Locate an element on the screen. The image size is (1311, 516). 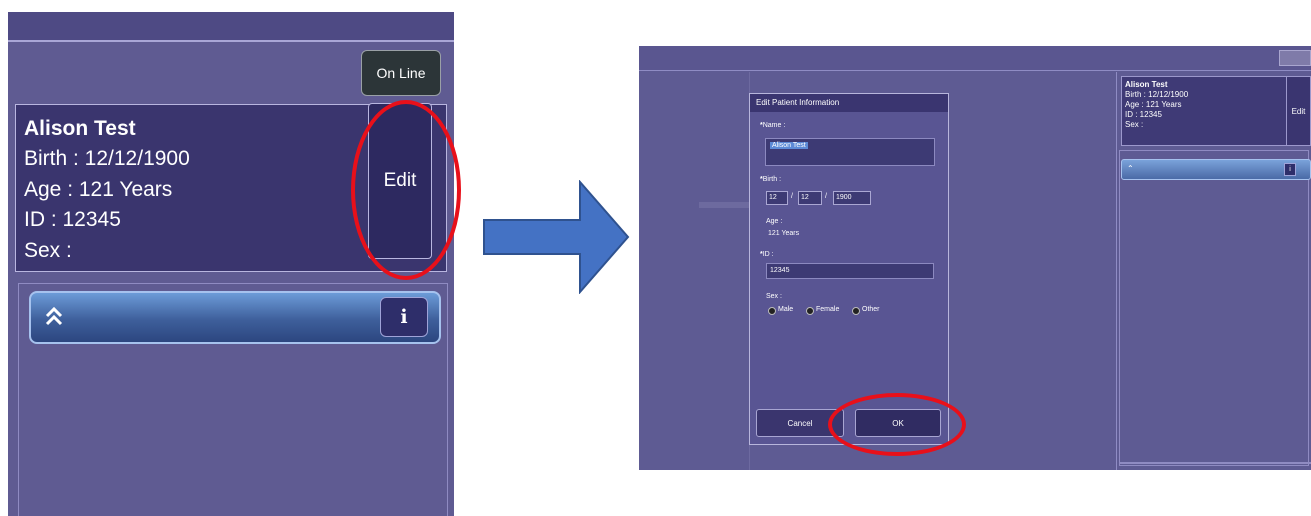
male-radio is located at coordinates (772, 311).